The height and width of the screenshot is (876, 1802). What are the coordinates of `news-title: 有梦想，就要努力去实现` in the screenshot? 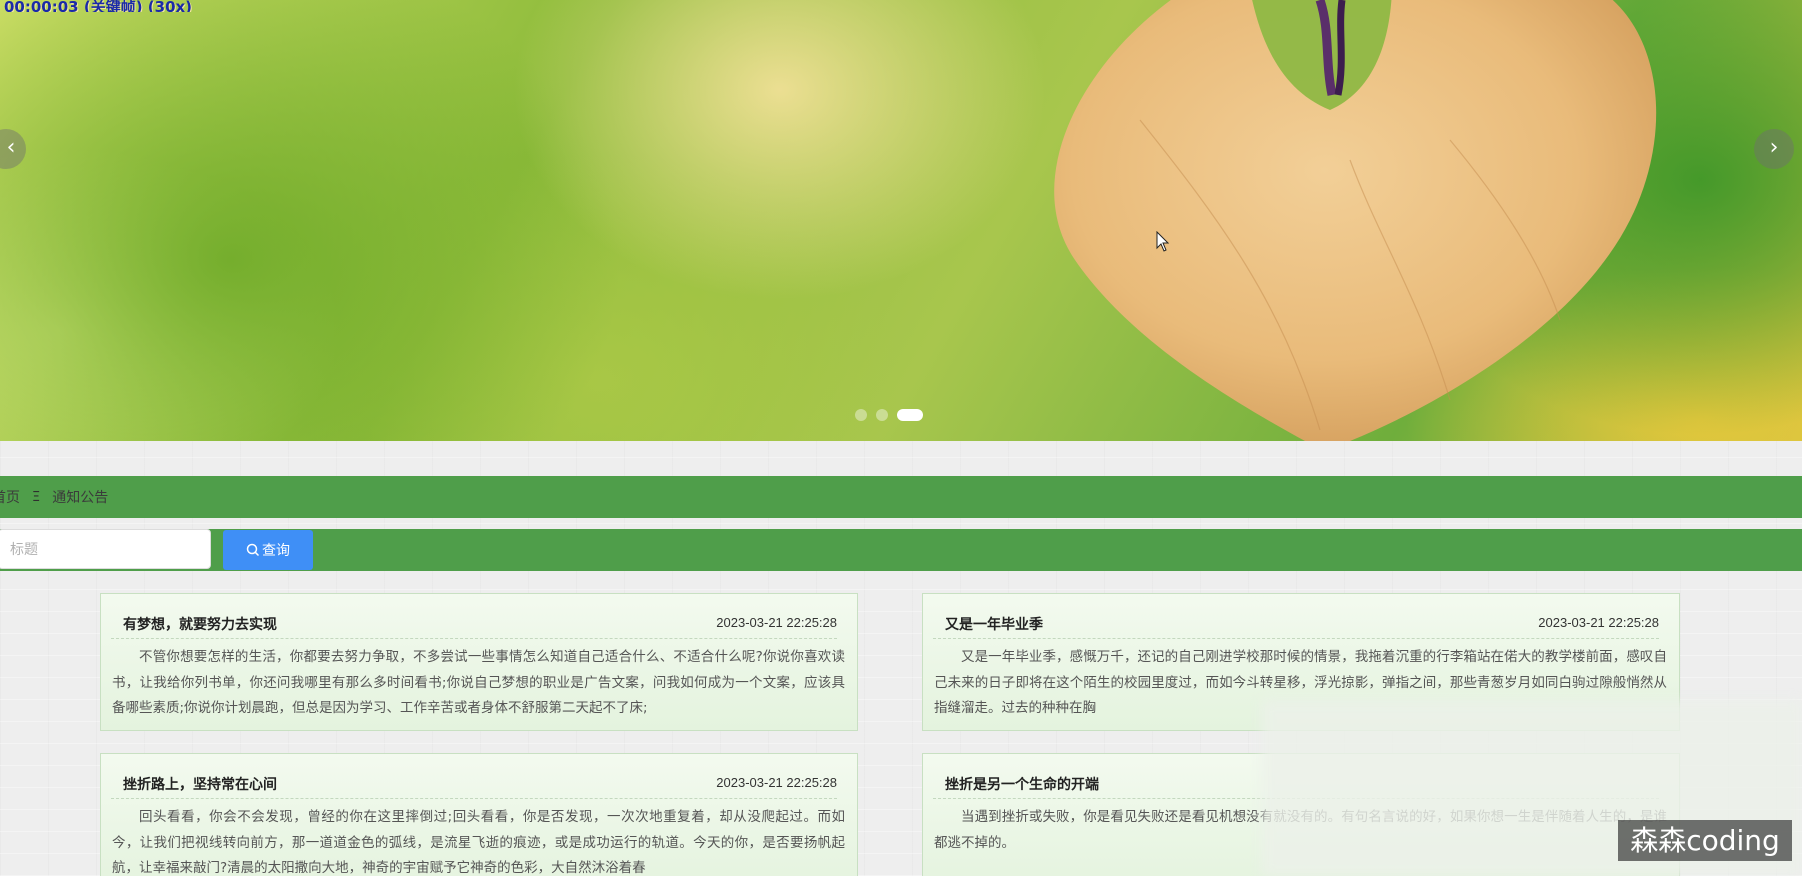 It's located at (200, 624).